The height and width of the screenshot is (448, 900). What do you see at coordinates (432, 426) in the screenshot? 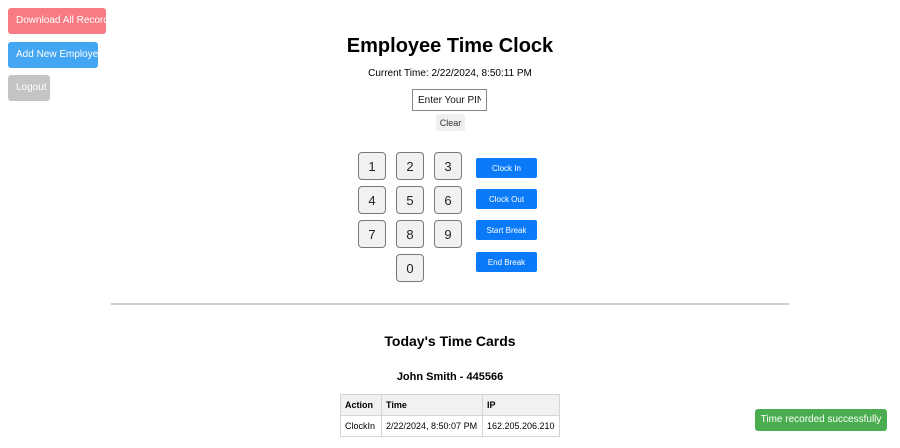
I see `cell-time: 2/22/2024, 8:50:07 PM` at bounding box center [432, 426].